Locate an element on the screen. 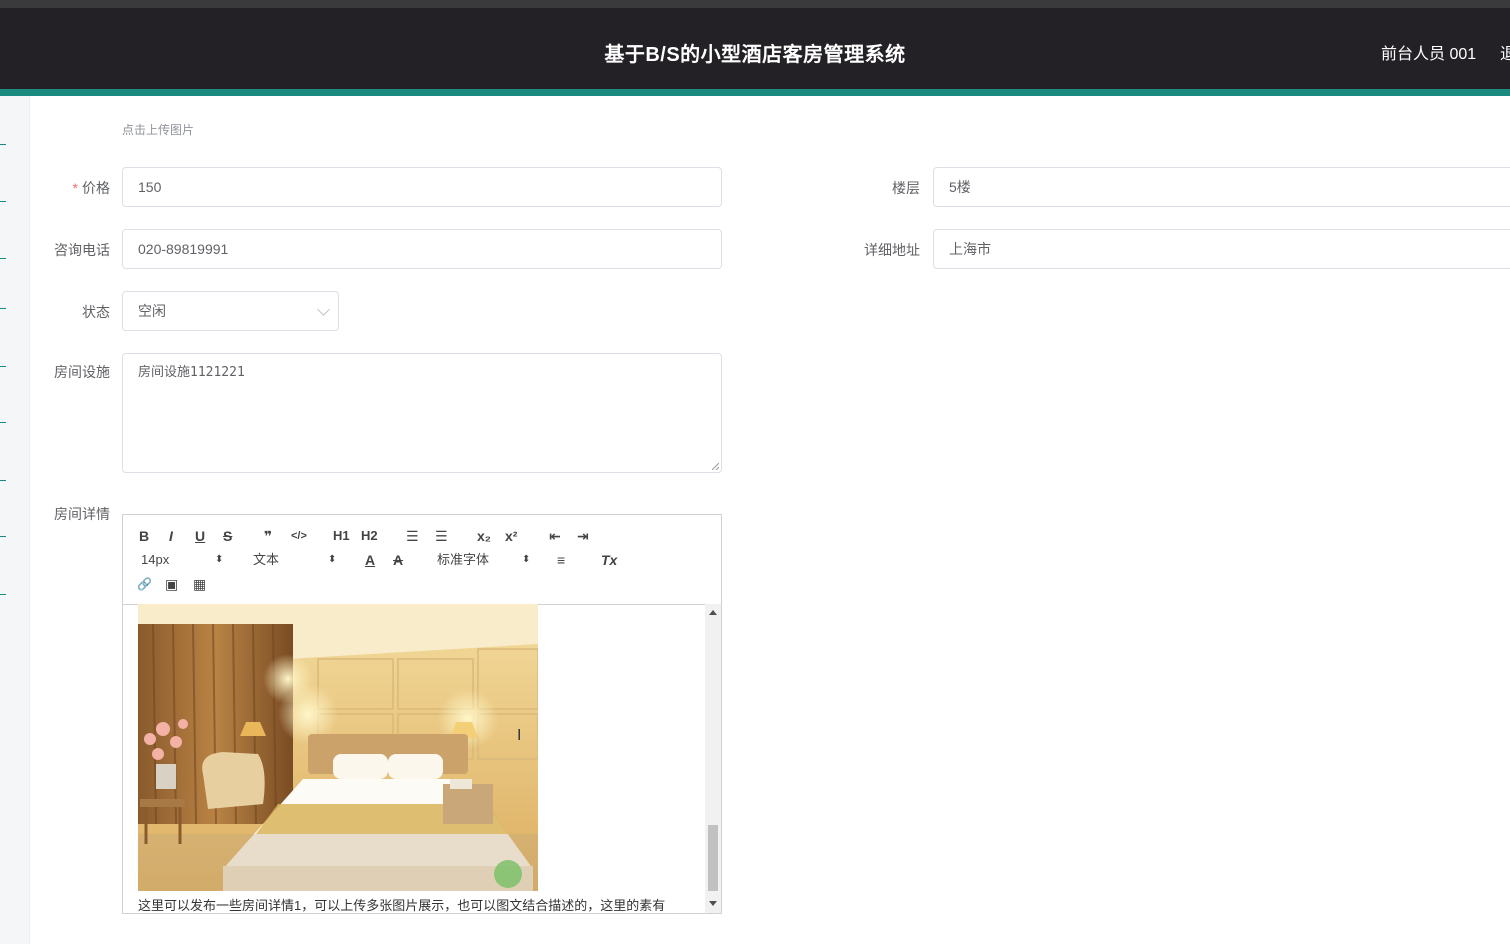 Image resolution: width=1510 pixels, height=944 pixels. code-block-button: </> is located at coordinates (299, 536).